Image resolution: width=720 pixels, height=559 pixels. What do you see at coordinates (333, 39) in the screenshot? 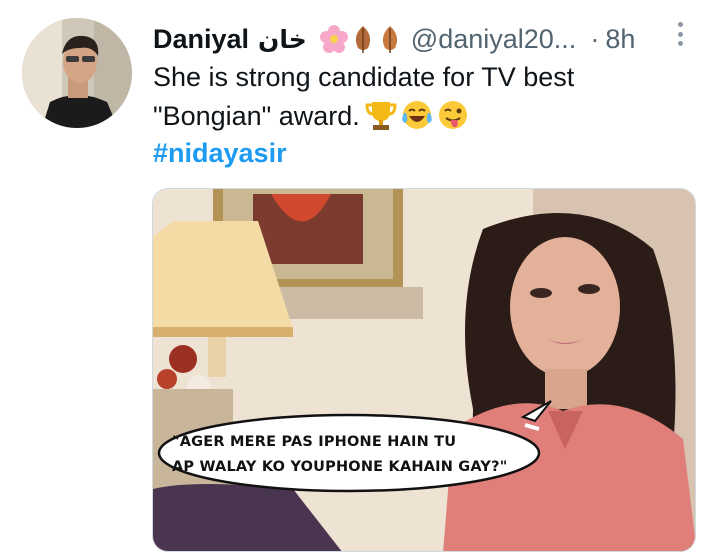
I see `cherry-blossom-icon` at bounding box center [333, 39].